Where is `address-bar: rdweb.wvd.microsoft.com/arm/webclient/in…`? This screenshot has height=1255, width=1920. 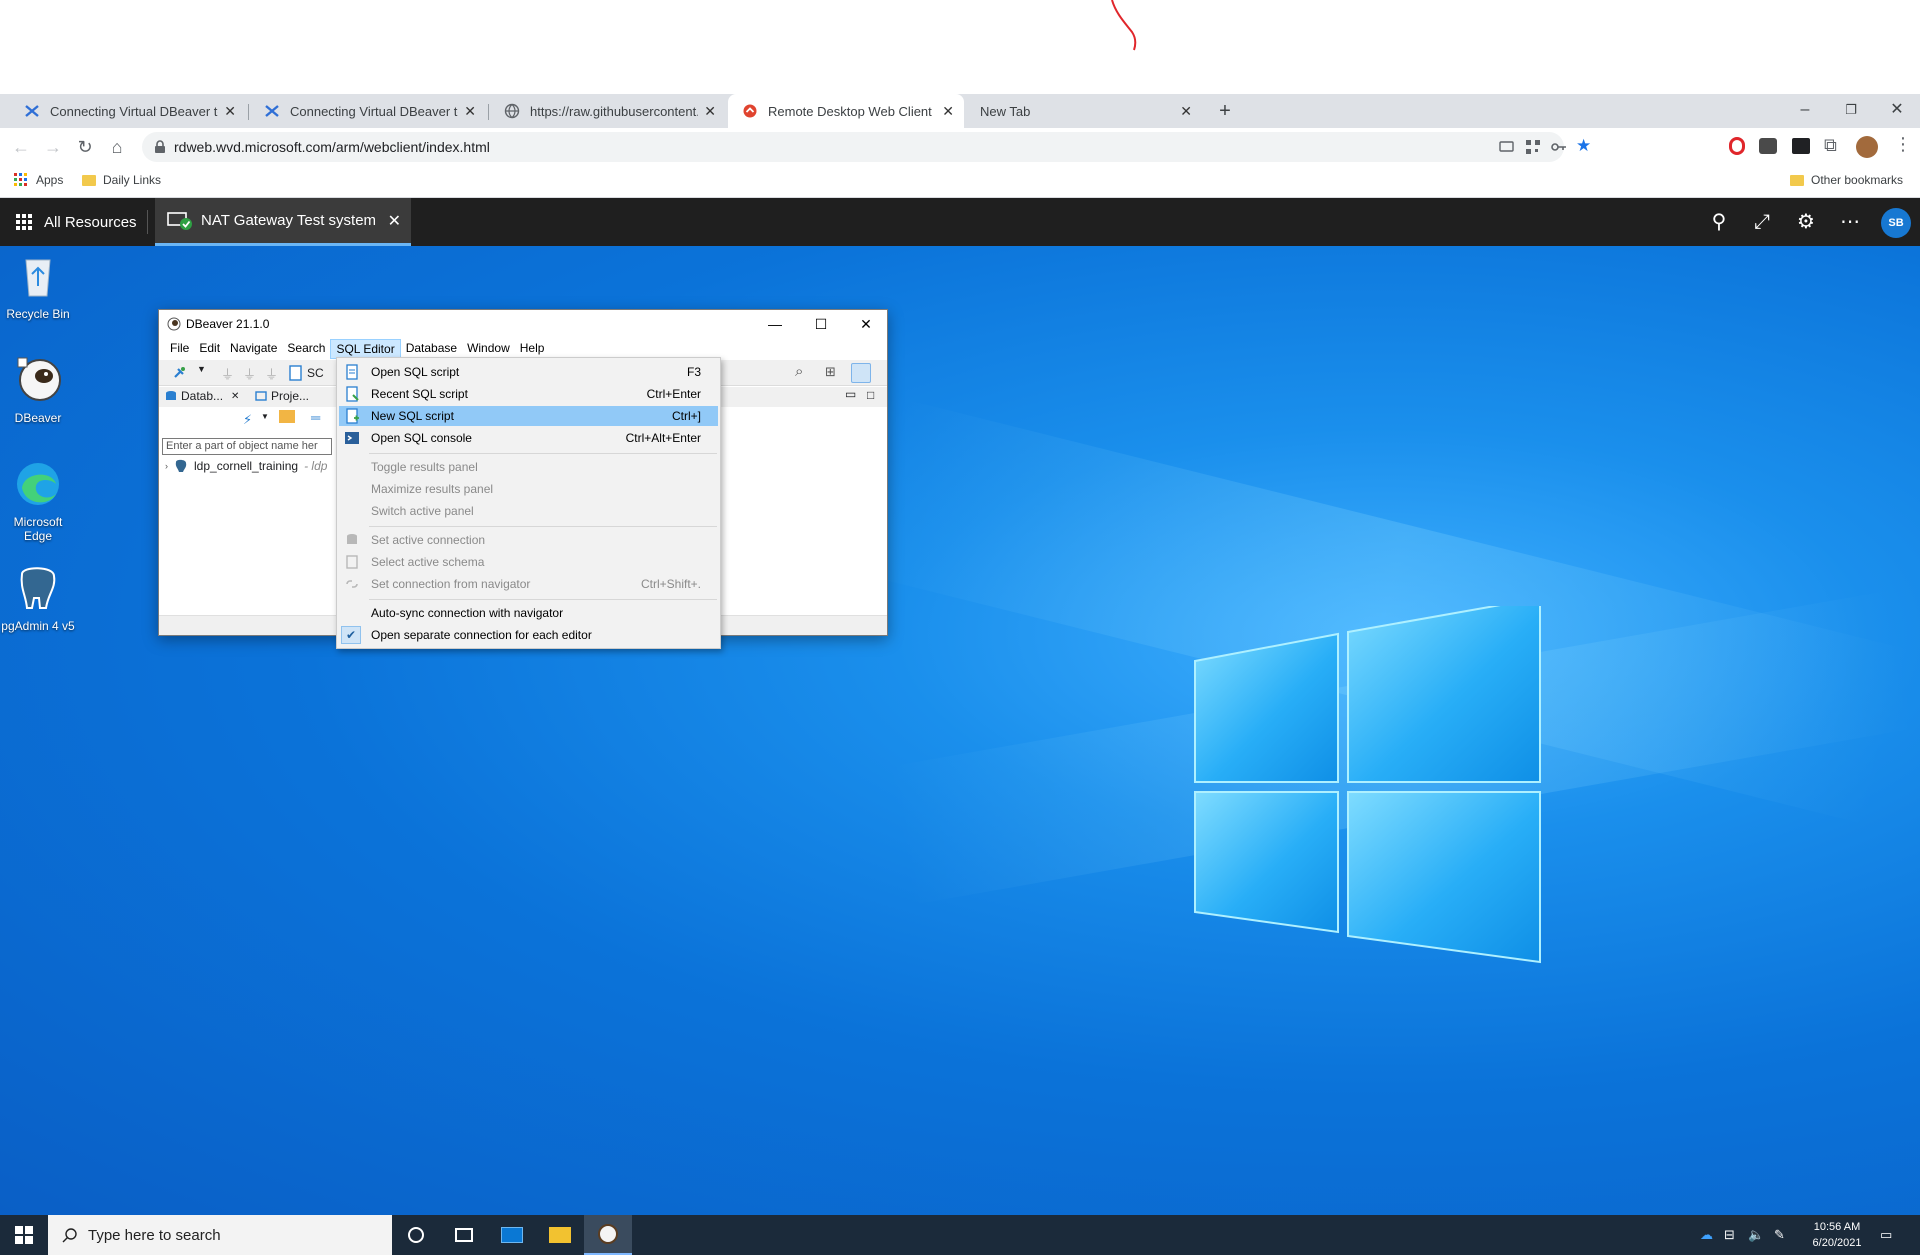
address-bar: rdweb.wvd.microsoft.com/arm/webclient/in… is located at coordinates (866, 147).